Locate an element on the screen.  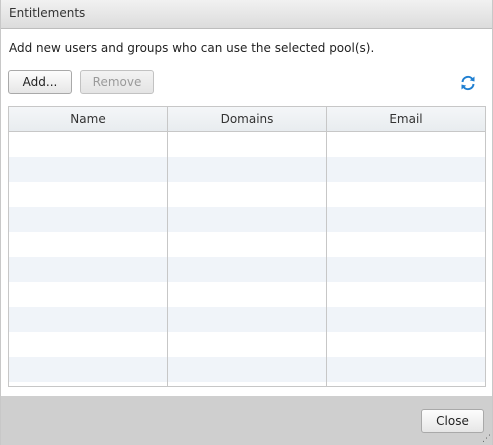
table-header: Name Domains Email is located at coordinates (247, 119).